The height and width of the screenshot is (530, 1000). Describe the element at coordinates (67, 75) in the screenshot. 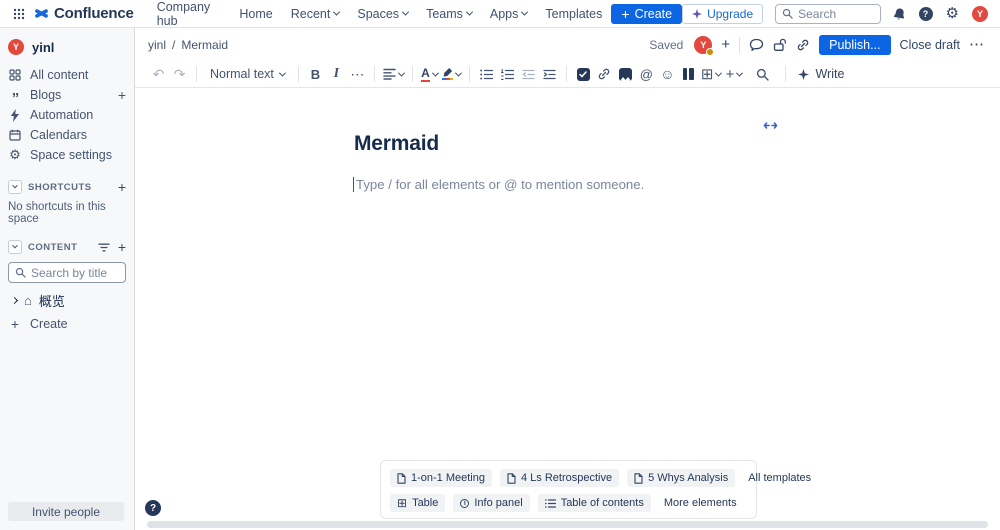

I see `sidebar-item-all-content: All content` at that location.